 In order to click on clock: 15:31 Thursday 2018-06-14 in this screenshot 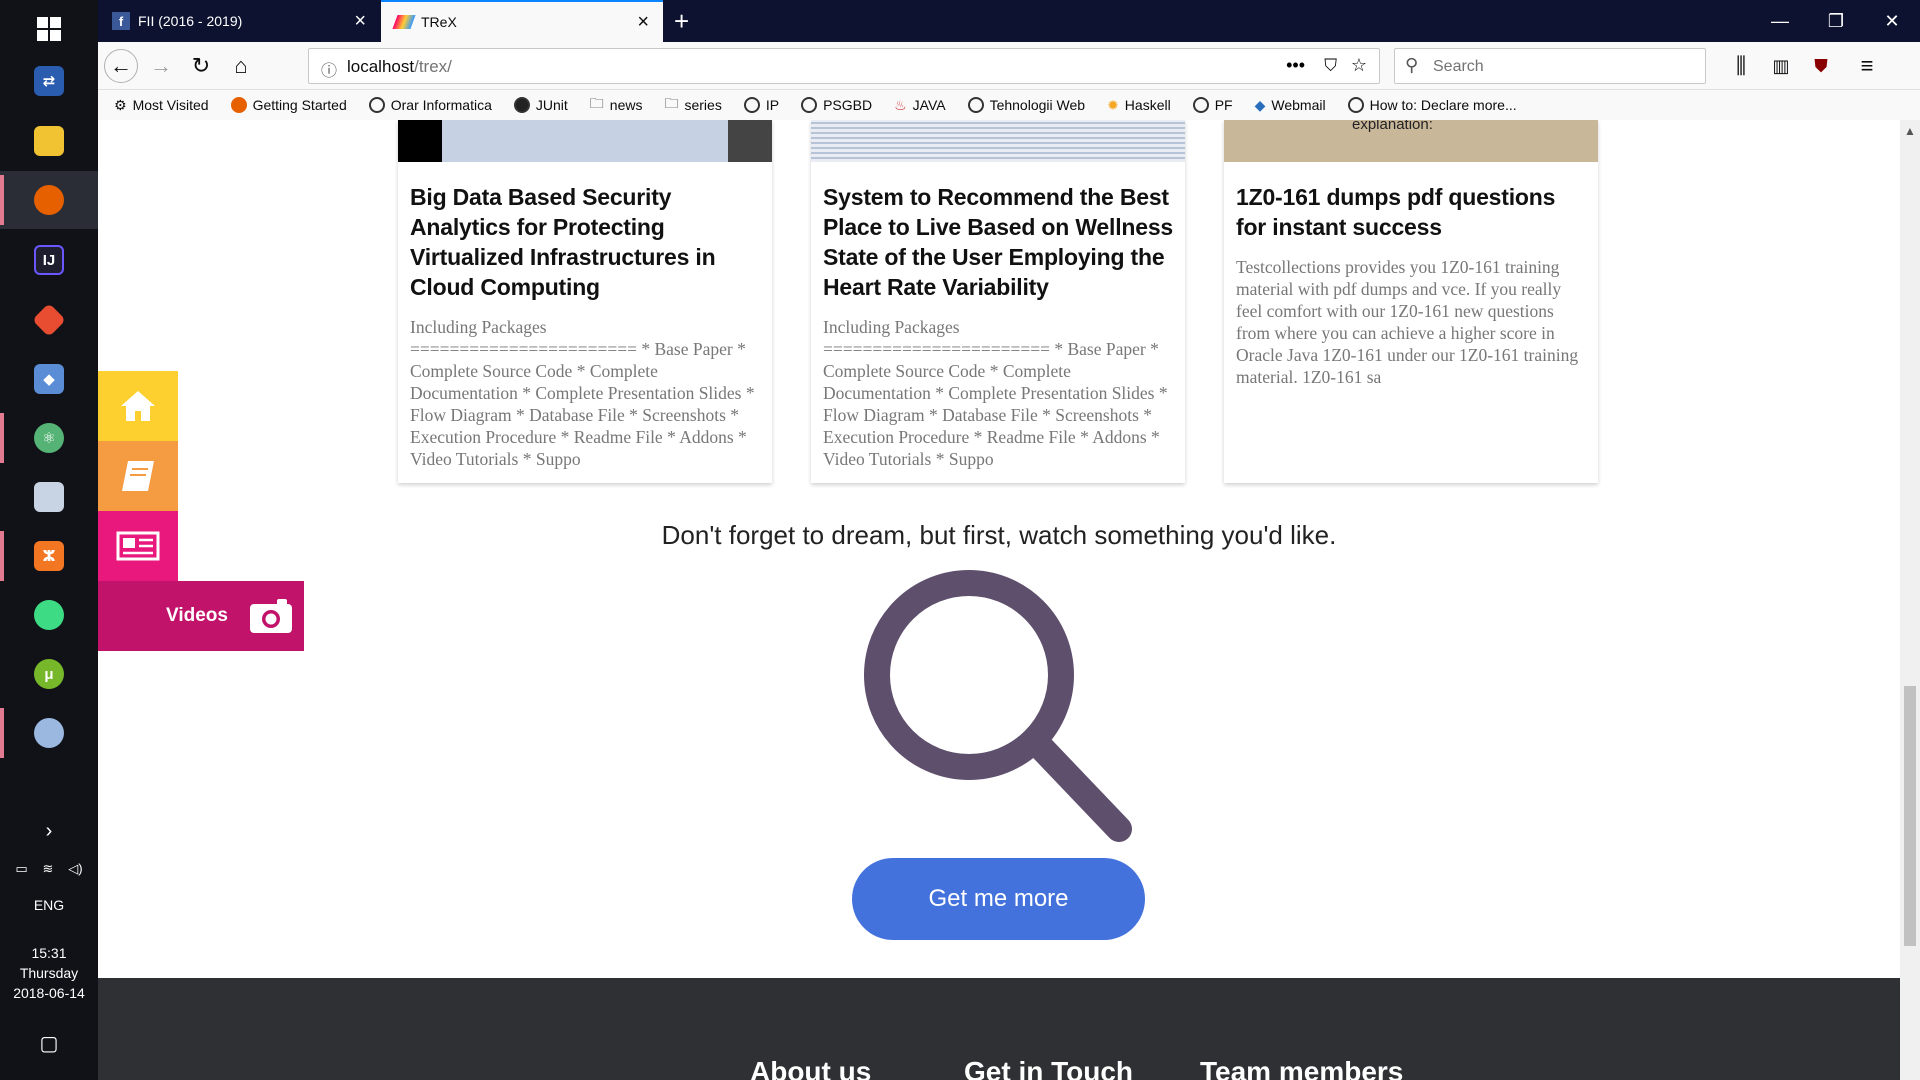, I will do `click(49, 973)`.